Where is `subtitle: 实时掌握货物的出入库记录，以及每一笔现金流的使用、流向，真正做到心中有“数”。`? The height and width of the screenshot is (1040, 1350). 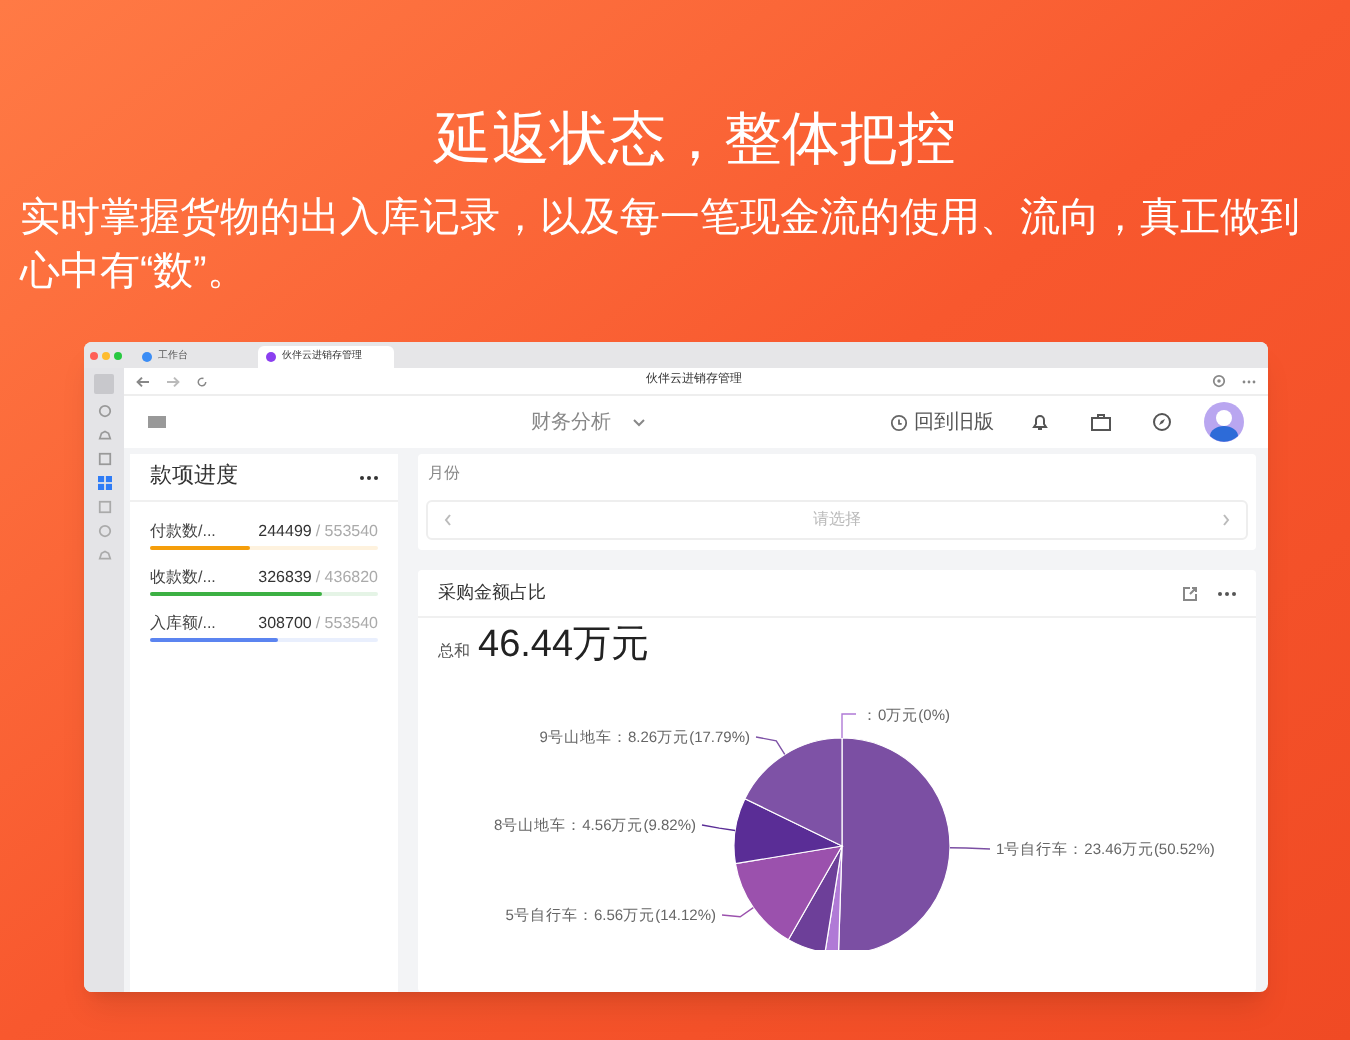 subtitle: 实时掌握货物的出入库记录，以及每一笔现金流的使用、流向，真正做到心中有“数”。 is located at coordinates (659, 246).